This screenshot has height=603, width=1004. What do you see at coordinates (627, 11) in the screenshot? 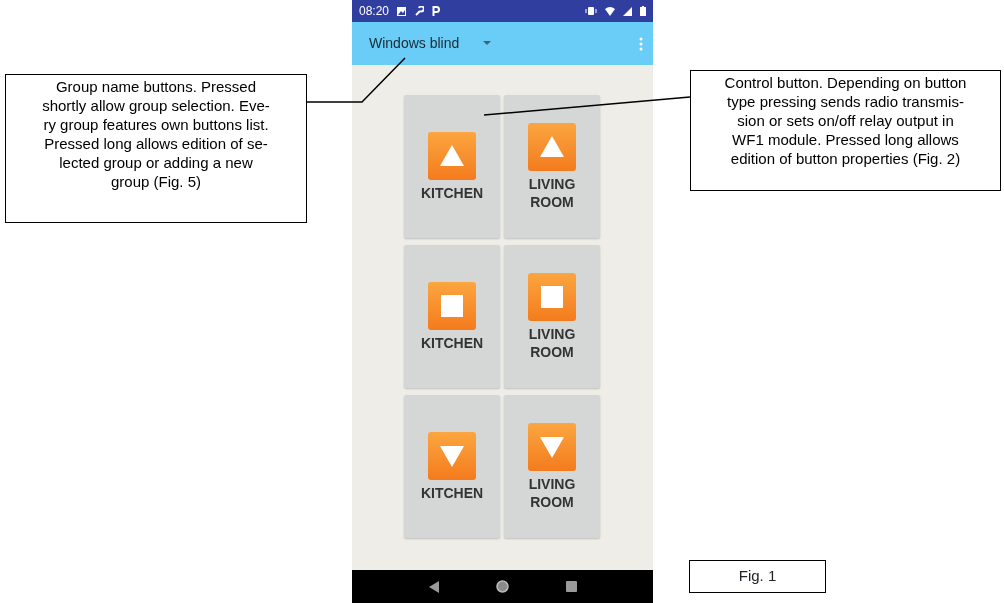
I see `signal-icon` at bounding box center [627, 11].